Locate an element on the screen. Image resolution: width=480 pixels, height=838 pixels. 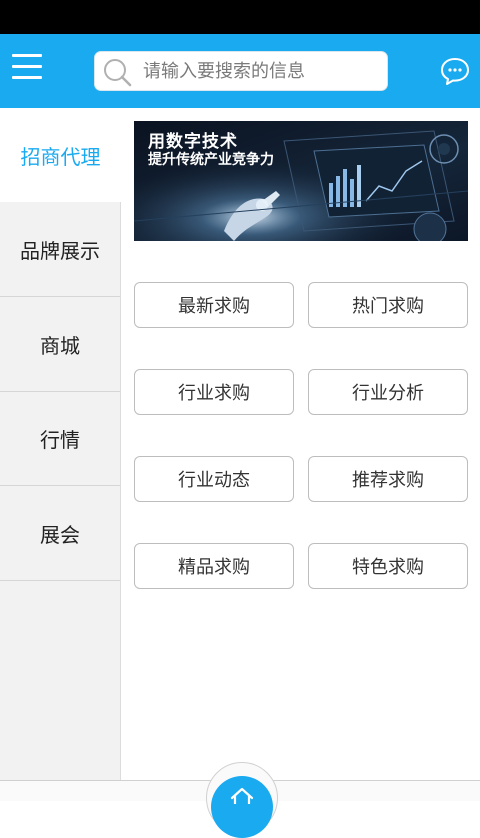
sidebar-item-label: 商城 is located at coordinates (60, 346).